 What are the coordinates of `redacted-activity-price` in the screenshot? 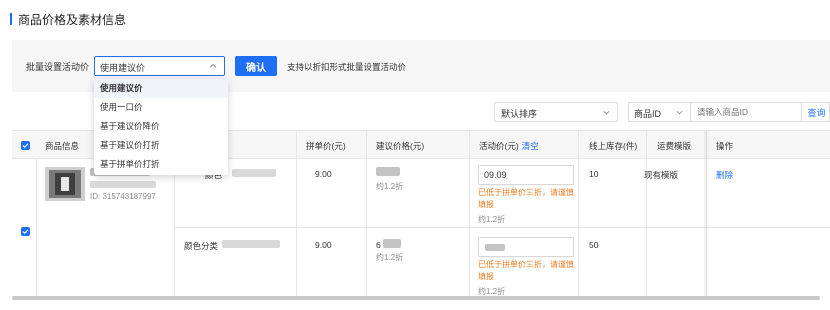 It's located at (495, 247).